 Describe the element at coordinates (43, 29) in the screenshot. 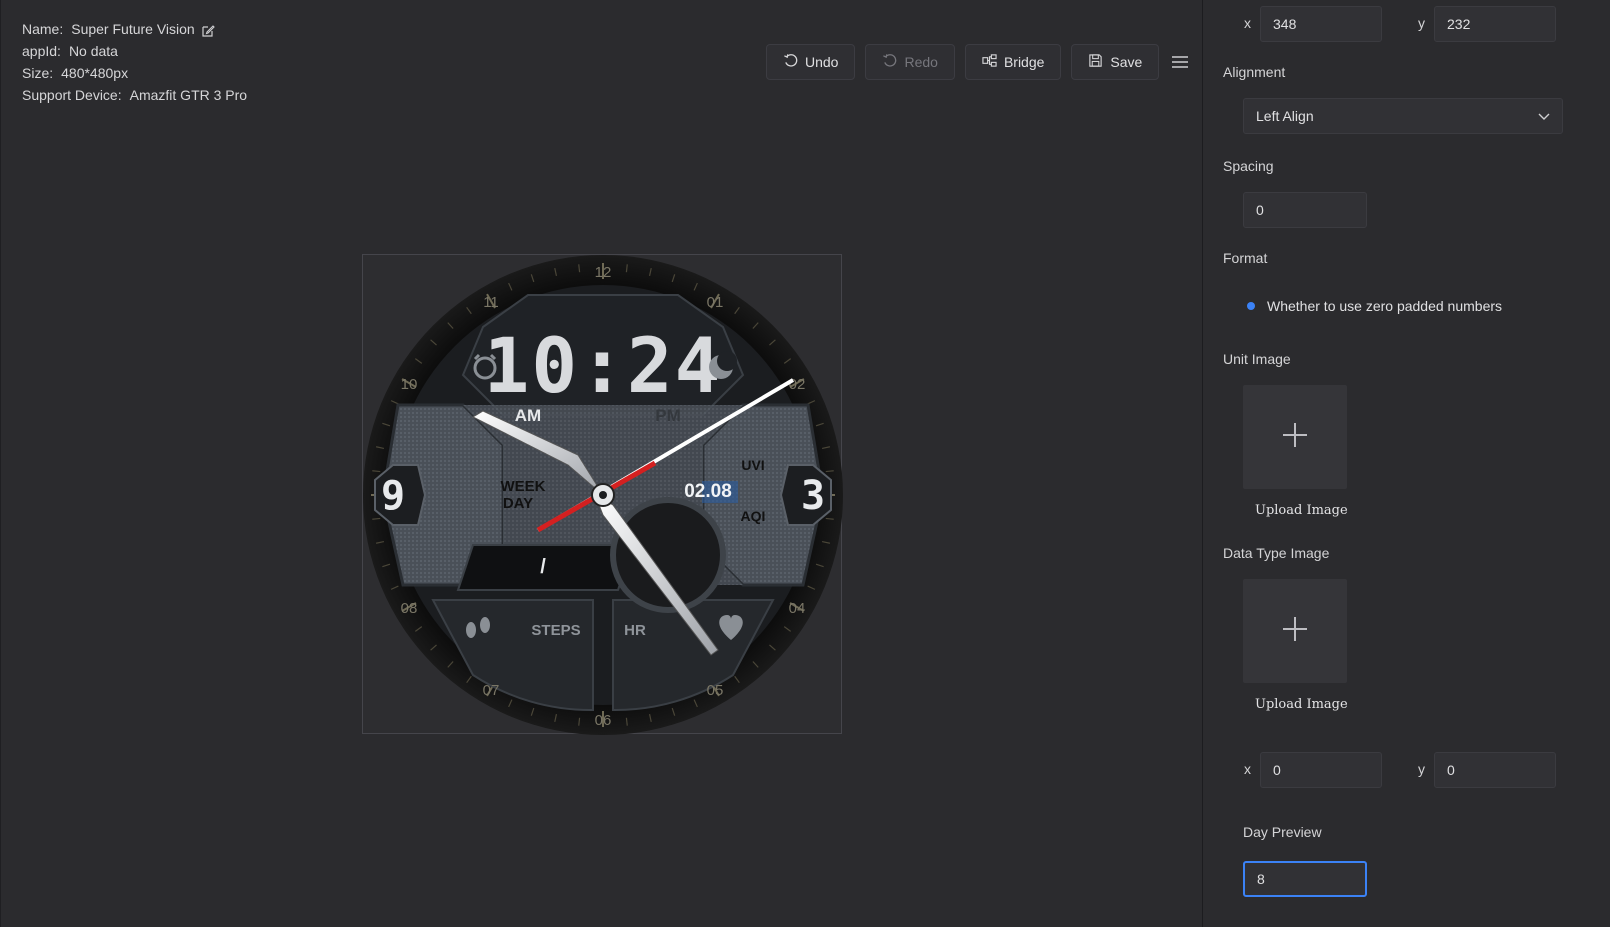

I see `name-label: Name:` at that location.